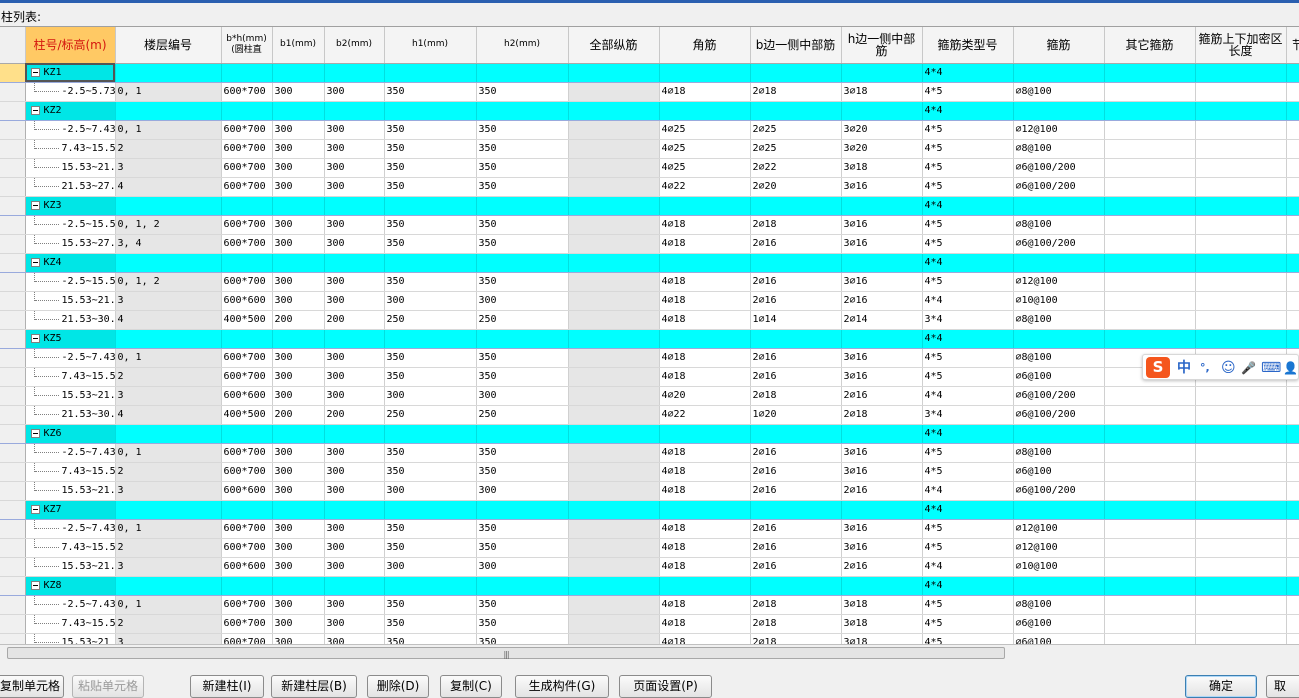  Describe the element at coordinates (1221, 686) in the screenshot. I see `ok-button: 确定` at that location.